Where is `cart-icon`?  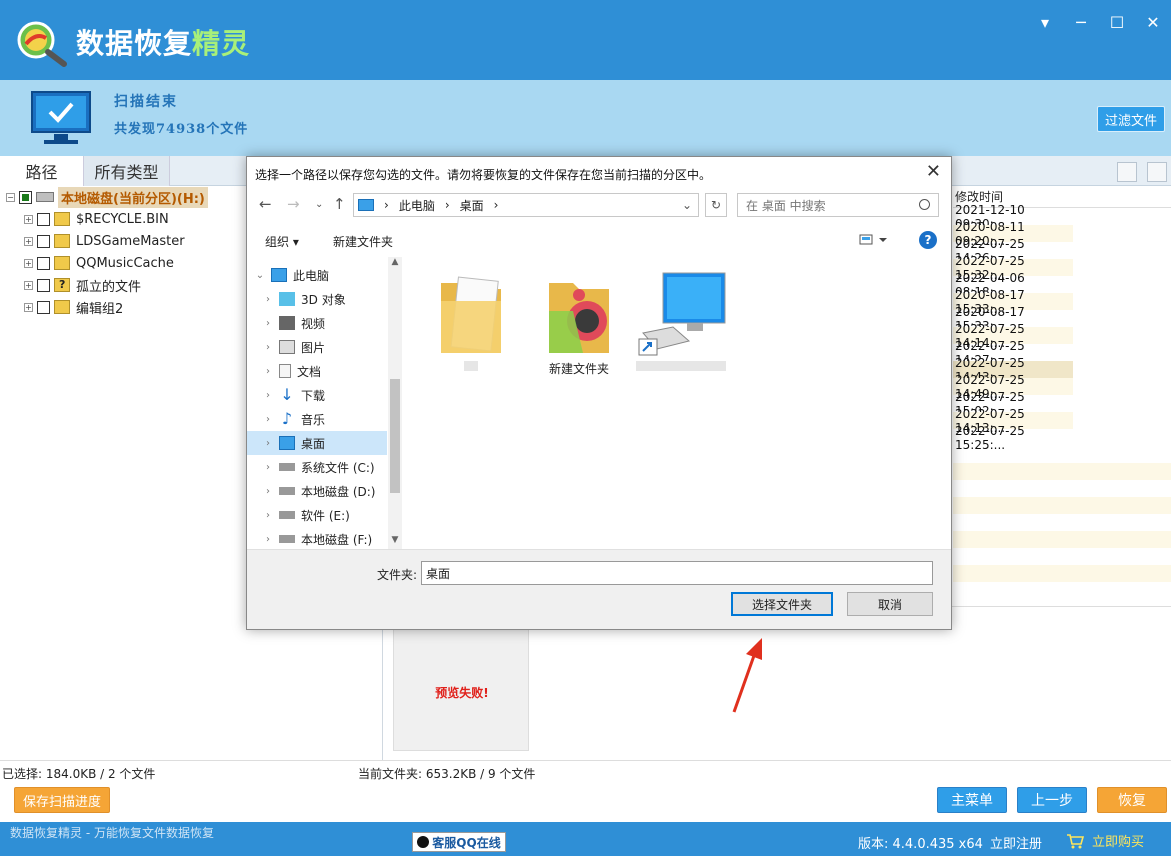
cart-icon is located at coordinates (1075, 840).